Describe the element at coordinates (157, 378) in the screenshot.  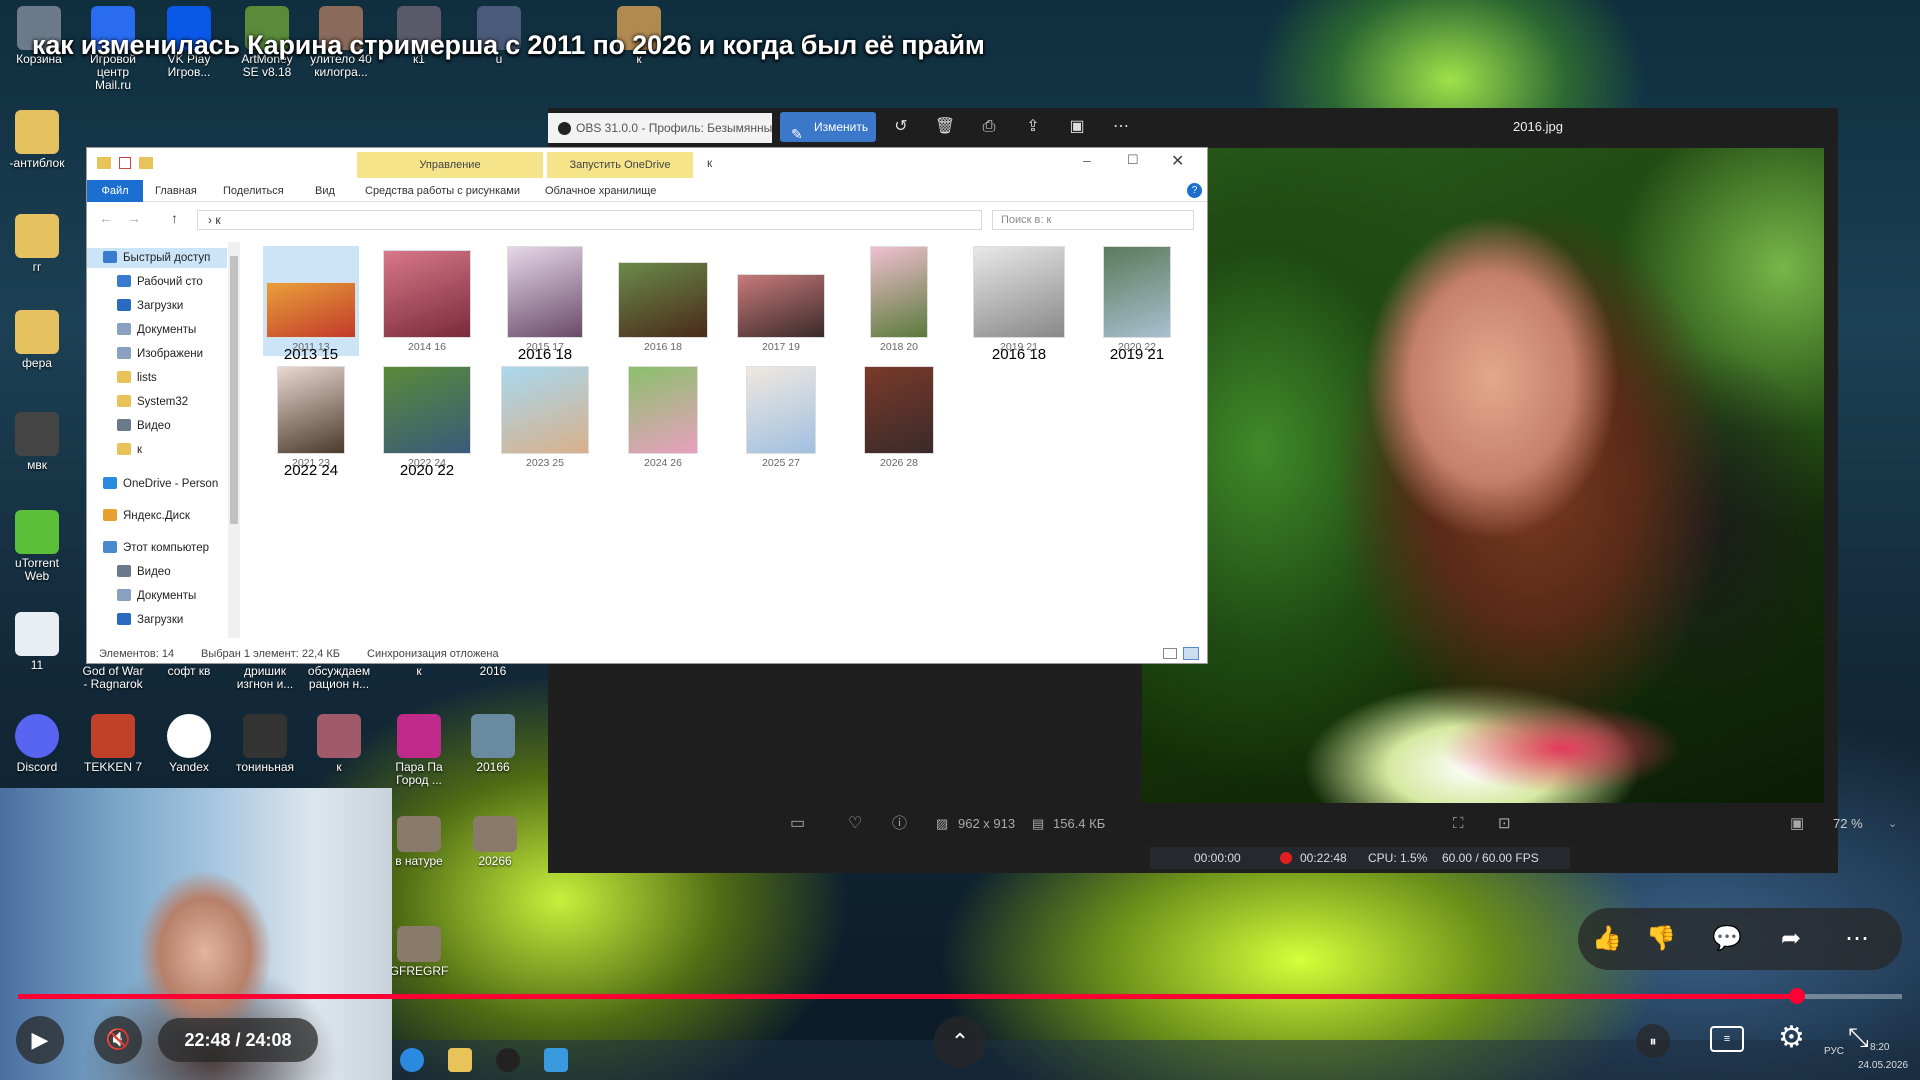
I see `nav-item: lists` at that location.